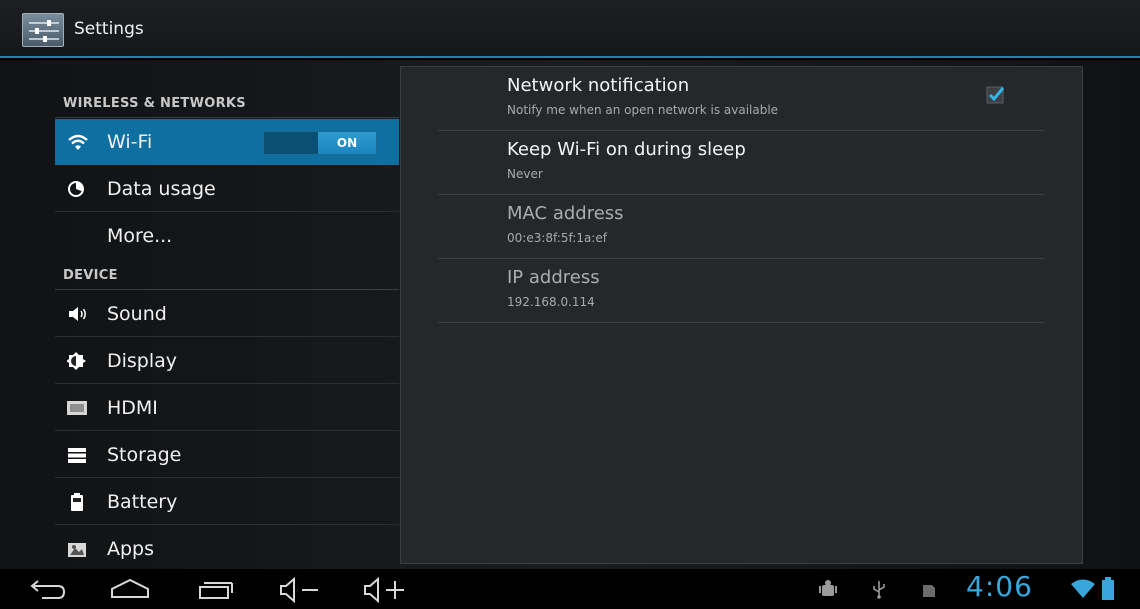 The image size is (1140, 609). What do you see at coordinates (78, 408) in the screenshot?
I see `hdmi-icon` at bounding box center [78, 408].